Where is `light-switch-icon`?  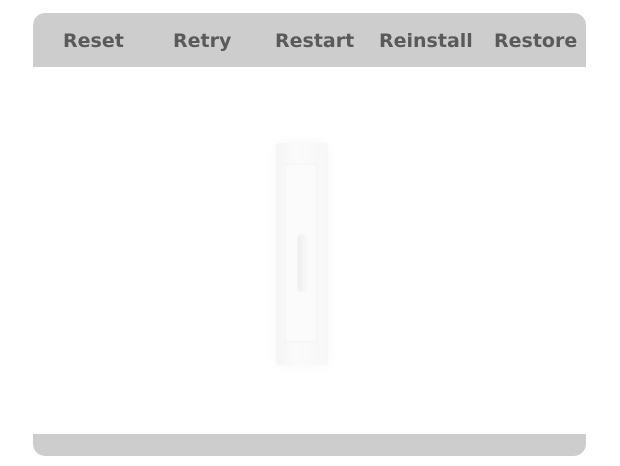
light-switch-icon is located at coordinates (302, 254).